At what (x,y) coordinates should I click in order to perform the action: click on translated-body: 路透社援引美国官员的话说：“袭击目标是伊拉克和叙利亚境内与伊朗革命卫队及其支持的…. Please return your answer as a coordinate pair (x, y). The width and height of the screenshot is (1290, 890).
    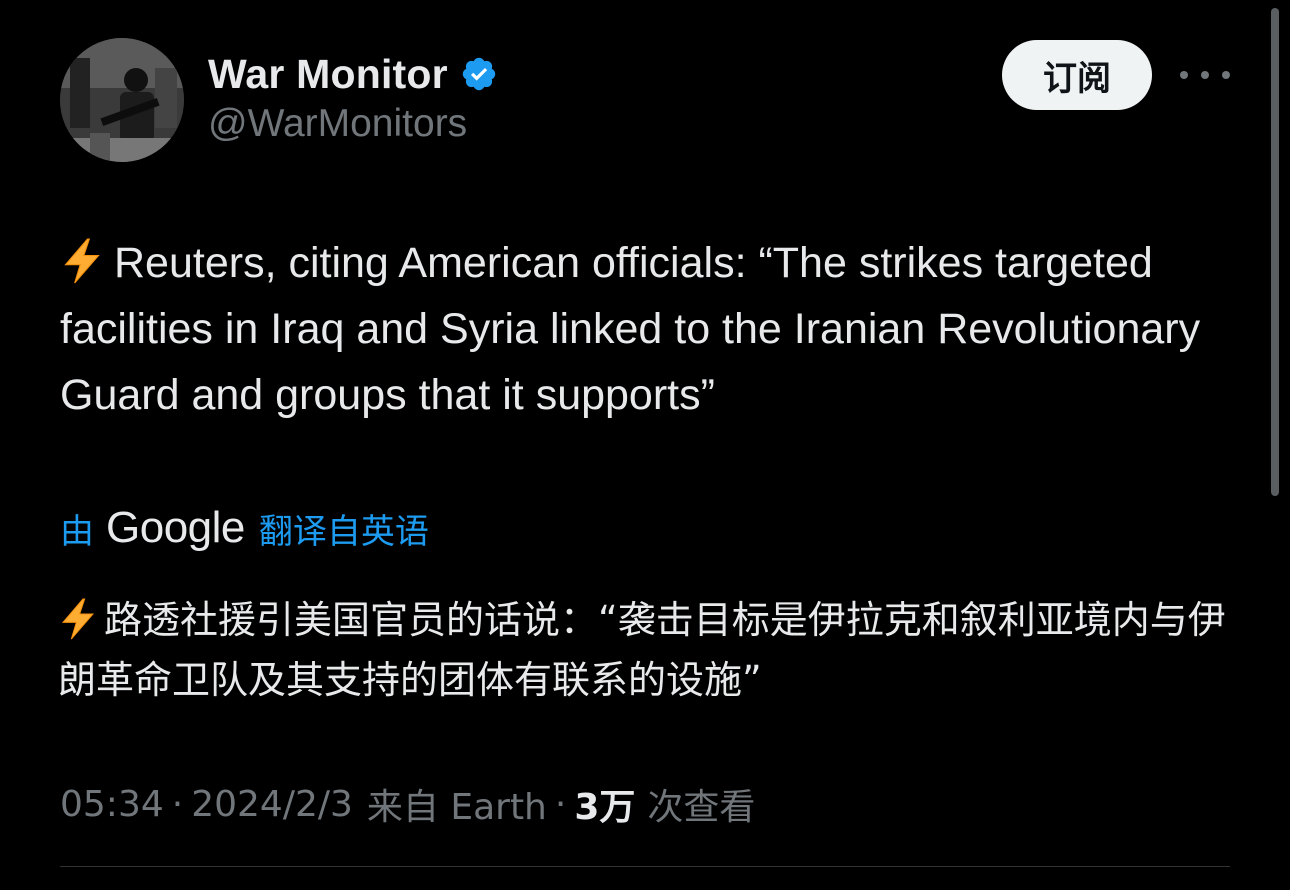
    Looking at the image, I should click on (642, 650).